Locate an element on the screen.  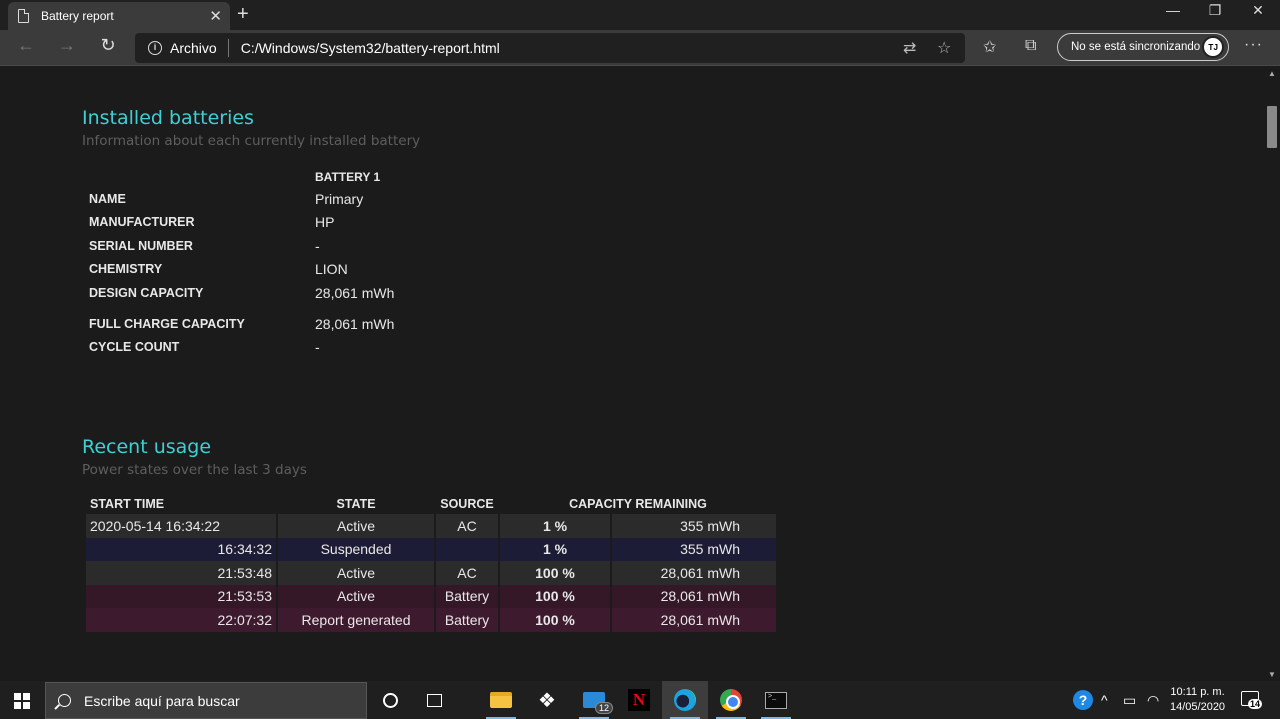
header-state: STATE is located at coordinates (356, 504).